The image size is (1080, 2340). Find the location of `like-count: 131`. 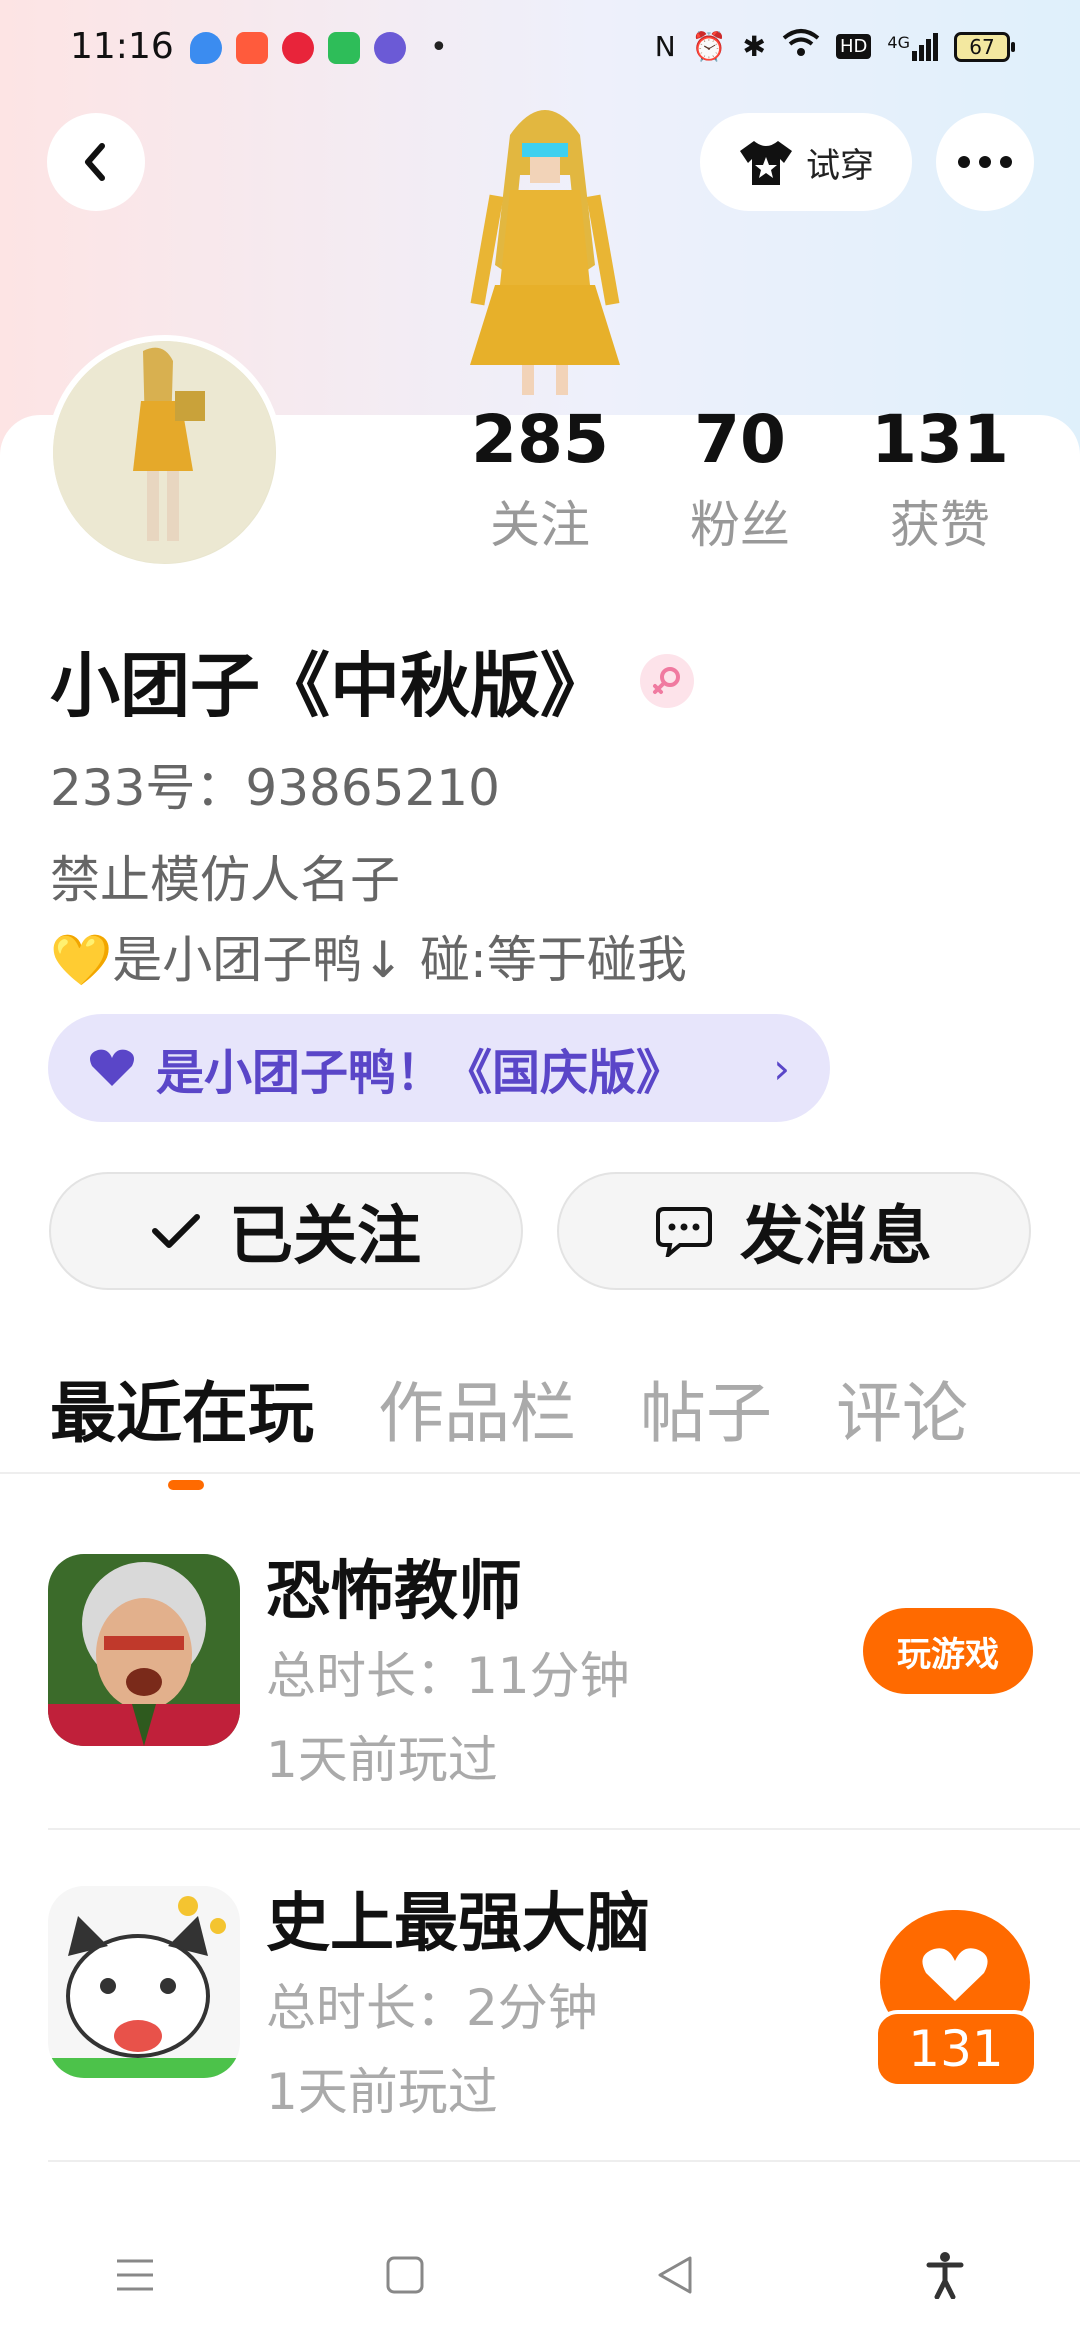

like-count: 131 is located at coordinates (956, 2049).